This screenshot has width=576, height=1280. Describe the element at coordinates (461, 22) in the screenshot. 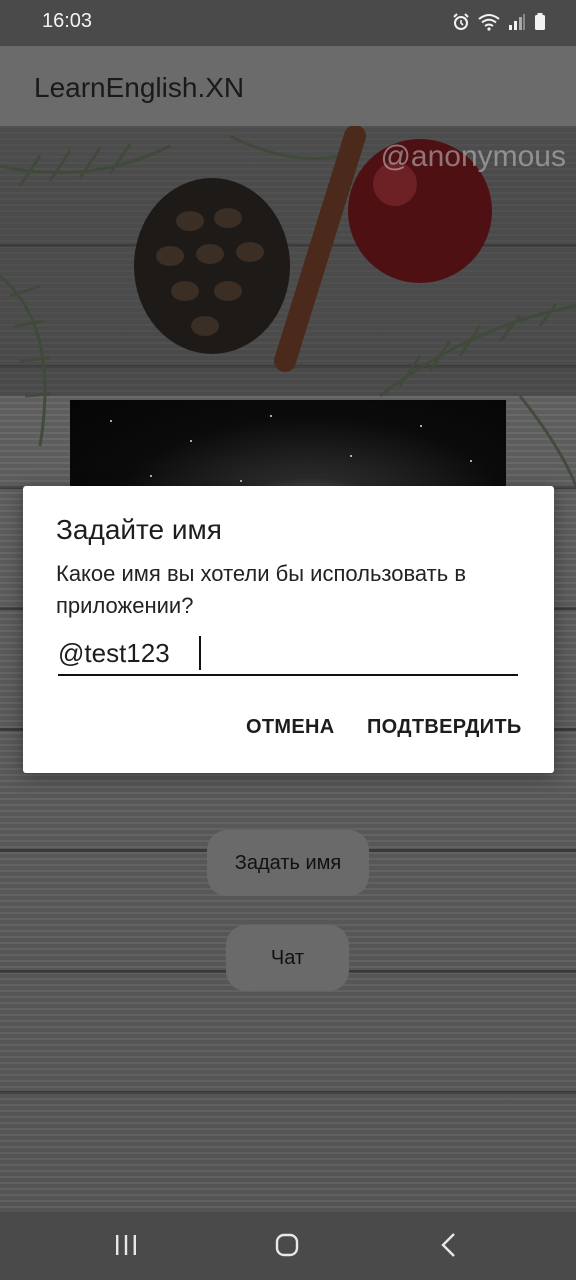

I see `alarm-icon` at that location.